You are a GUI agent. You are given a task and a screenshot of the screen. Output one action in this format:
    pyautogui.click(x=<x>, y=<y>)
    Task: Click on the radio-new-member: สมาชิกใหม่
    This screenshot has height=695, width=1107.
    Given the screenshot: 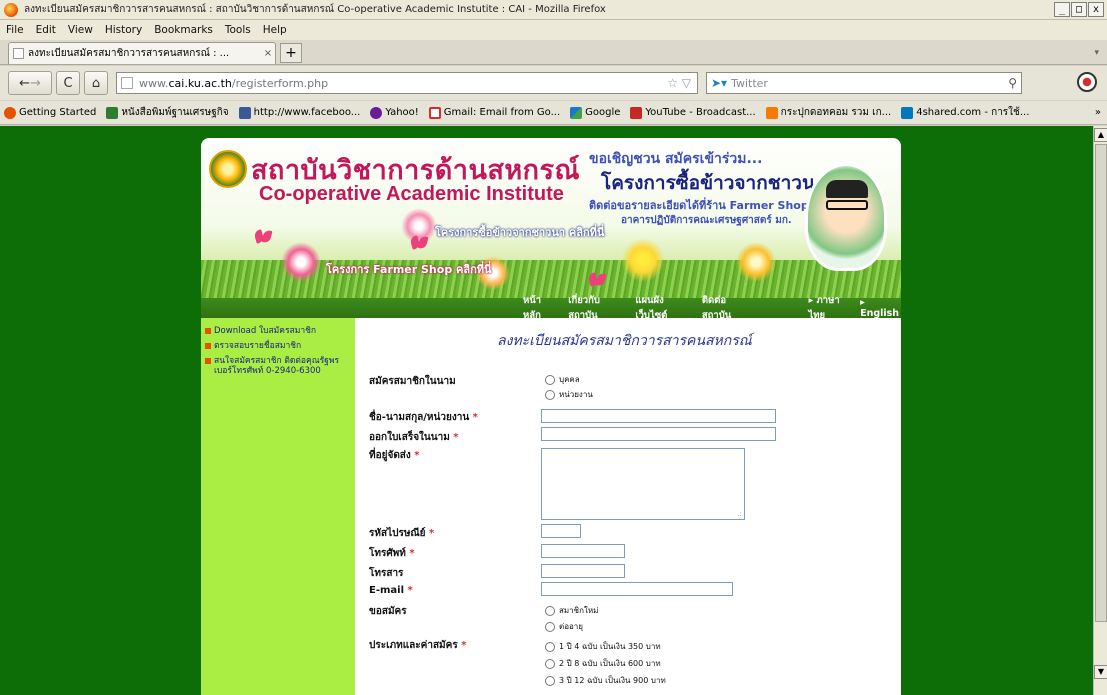 What is the action you would take?
    pyautogui.click(x=571, y=610)
    